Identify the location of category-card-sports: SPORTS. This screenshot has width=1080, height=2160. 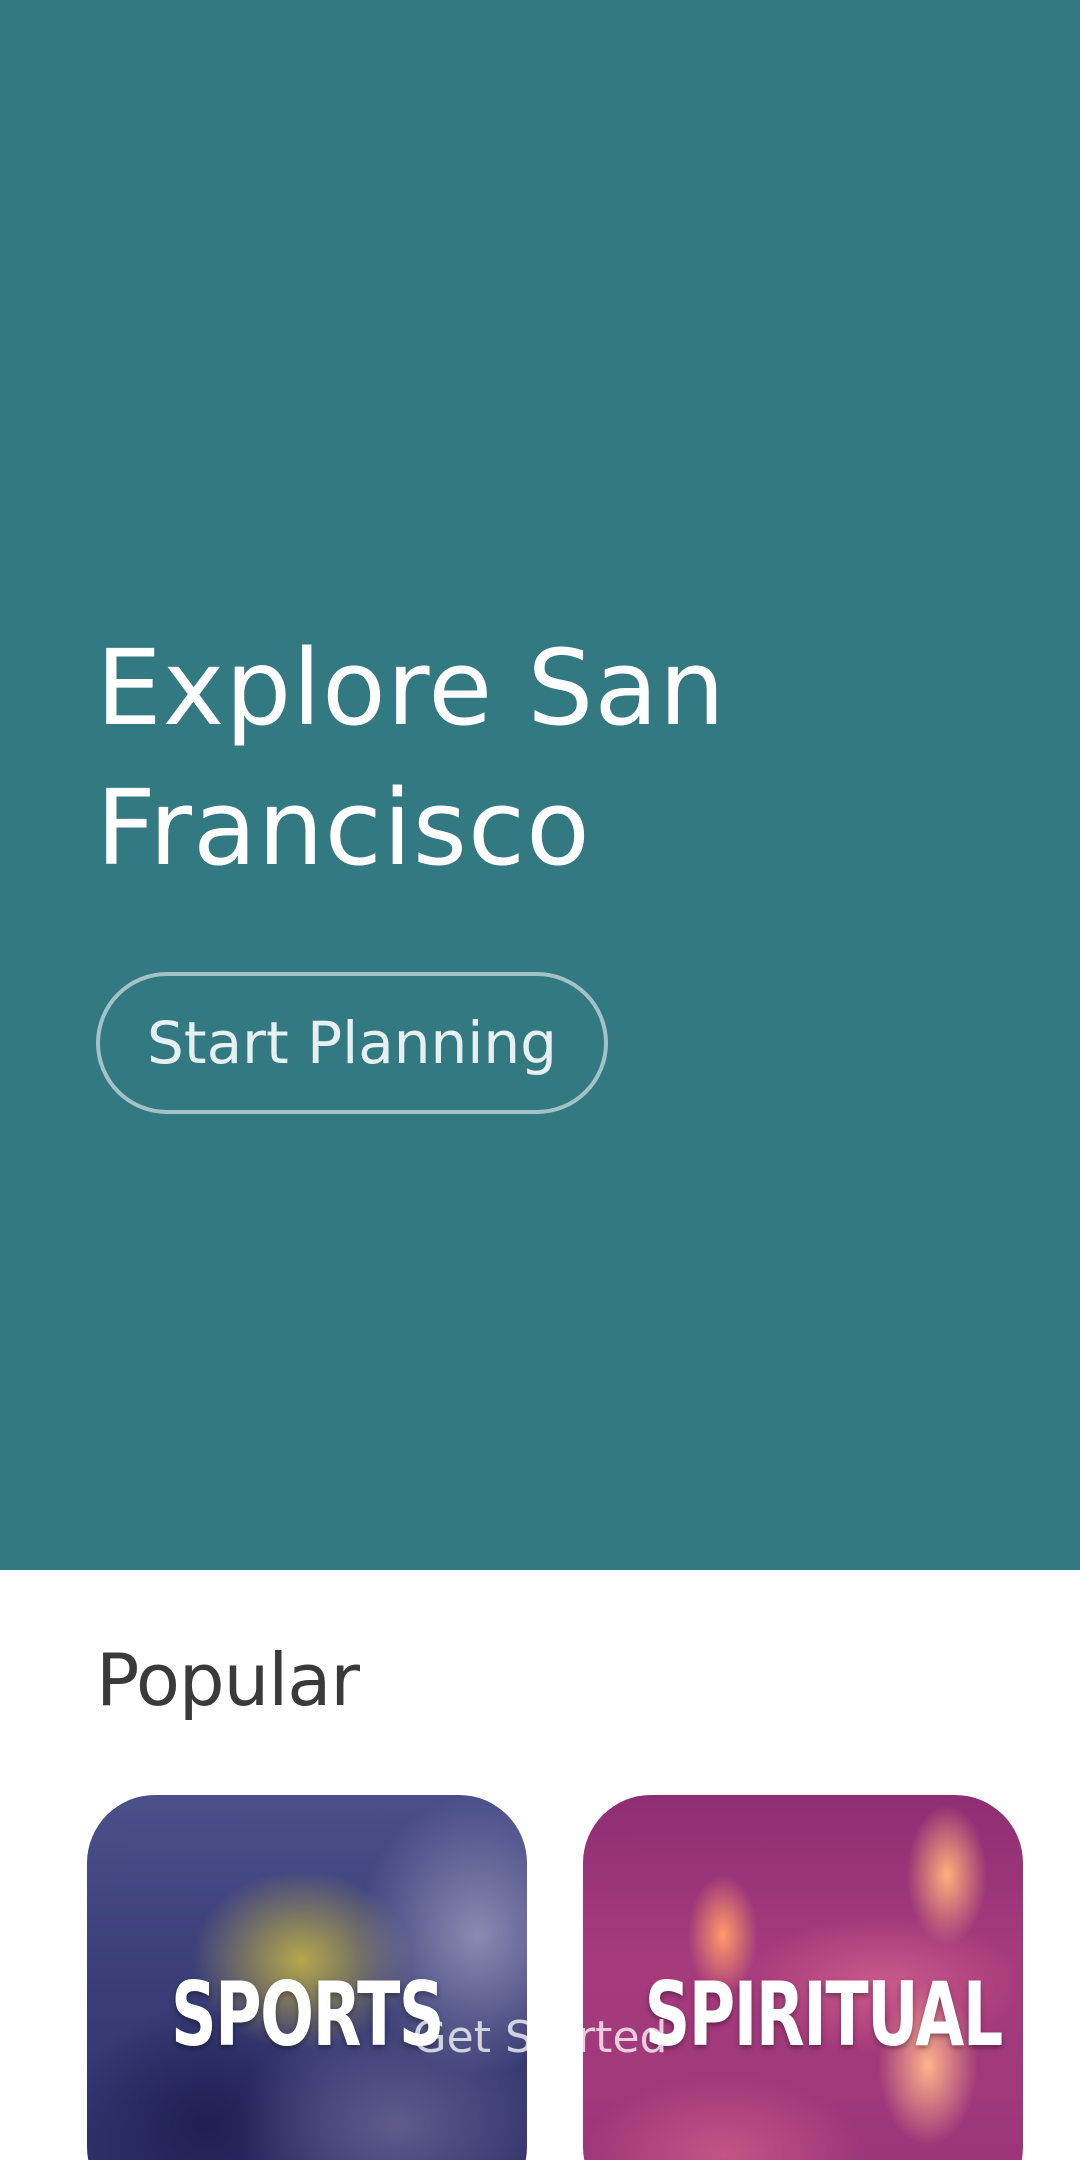
(307, 1977).